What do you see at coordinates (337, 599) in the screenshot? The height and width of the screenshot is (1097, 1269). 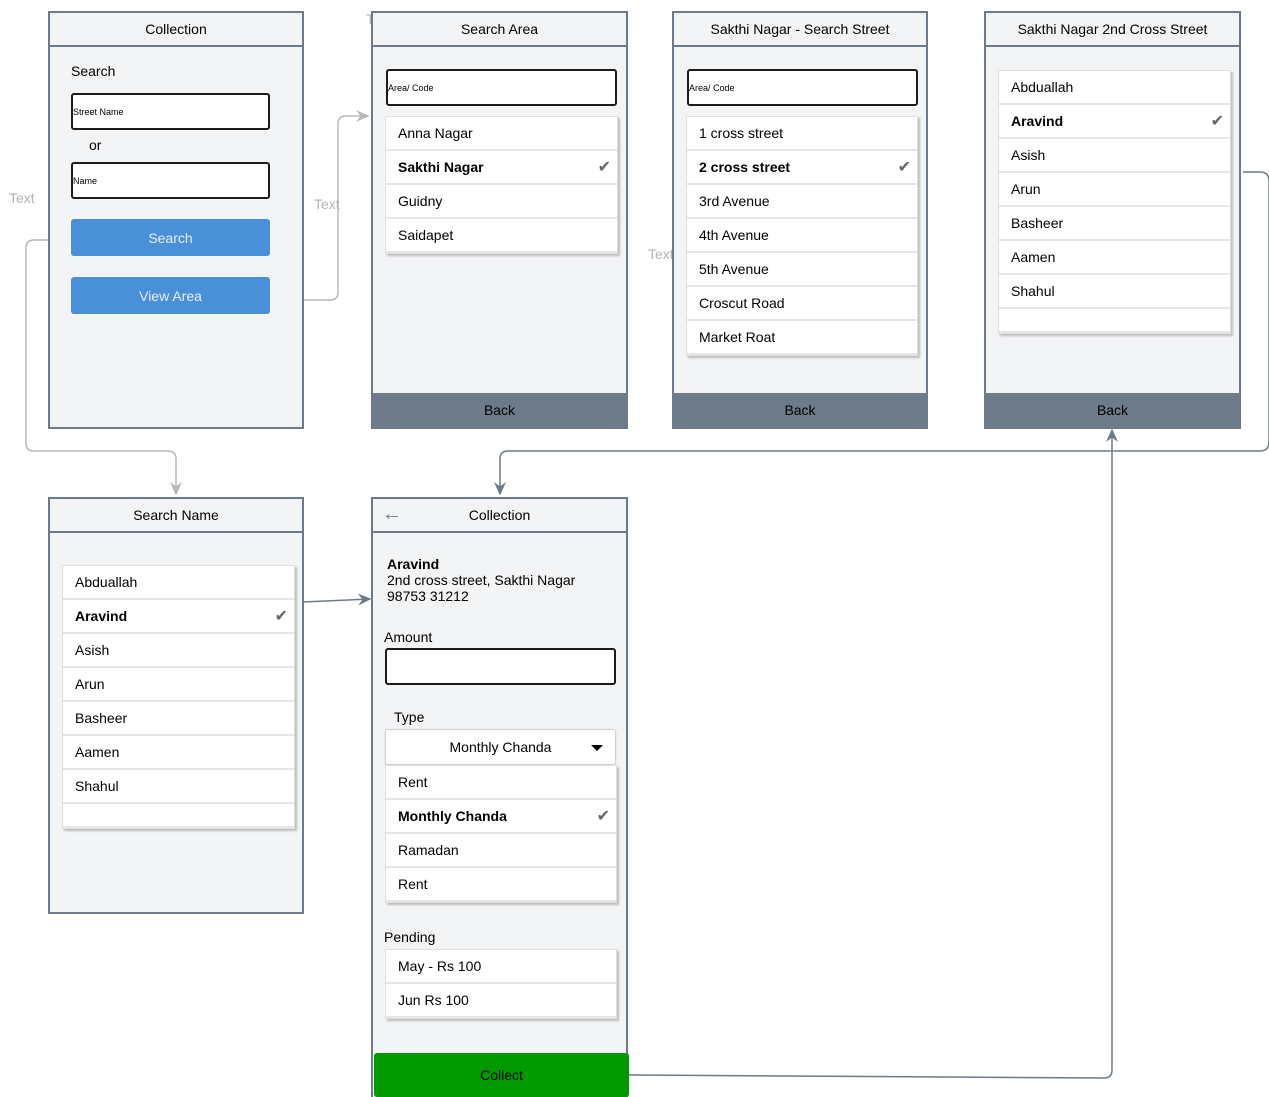 I see `connector-search-name-to-collection` at bounding box center [337, 599].